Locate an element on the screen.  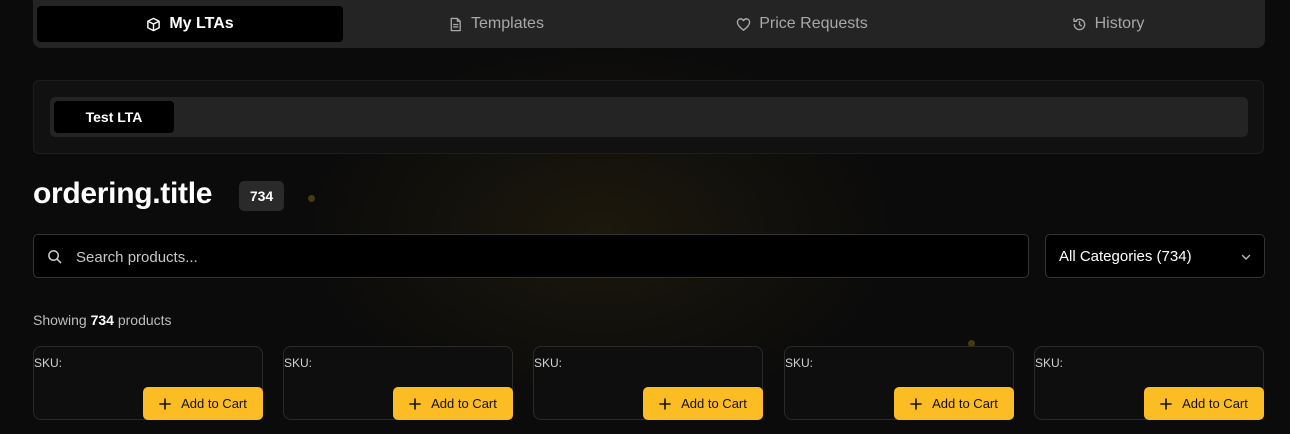
tab-price-requests: Price Requests is located at coordinates (802, 24).